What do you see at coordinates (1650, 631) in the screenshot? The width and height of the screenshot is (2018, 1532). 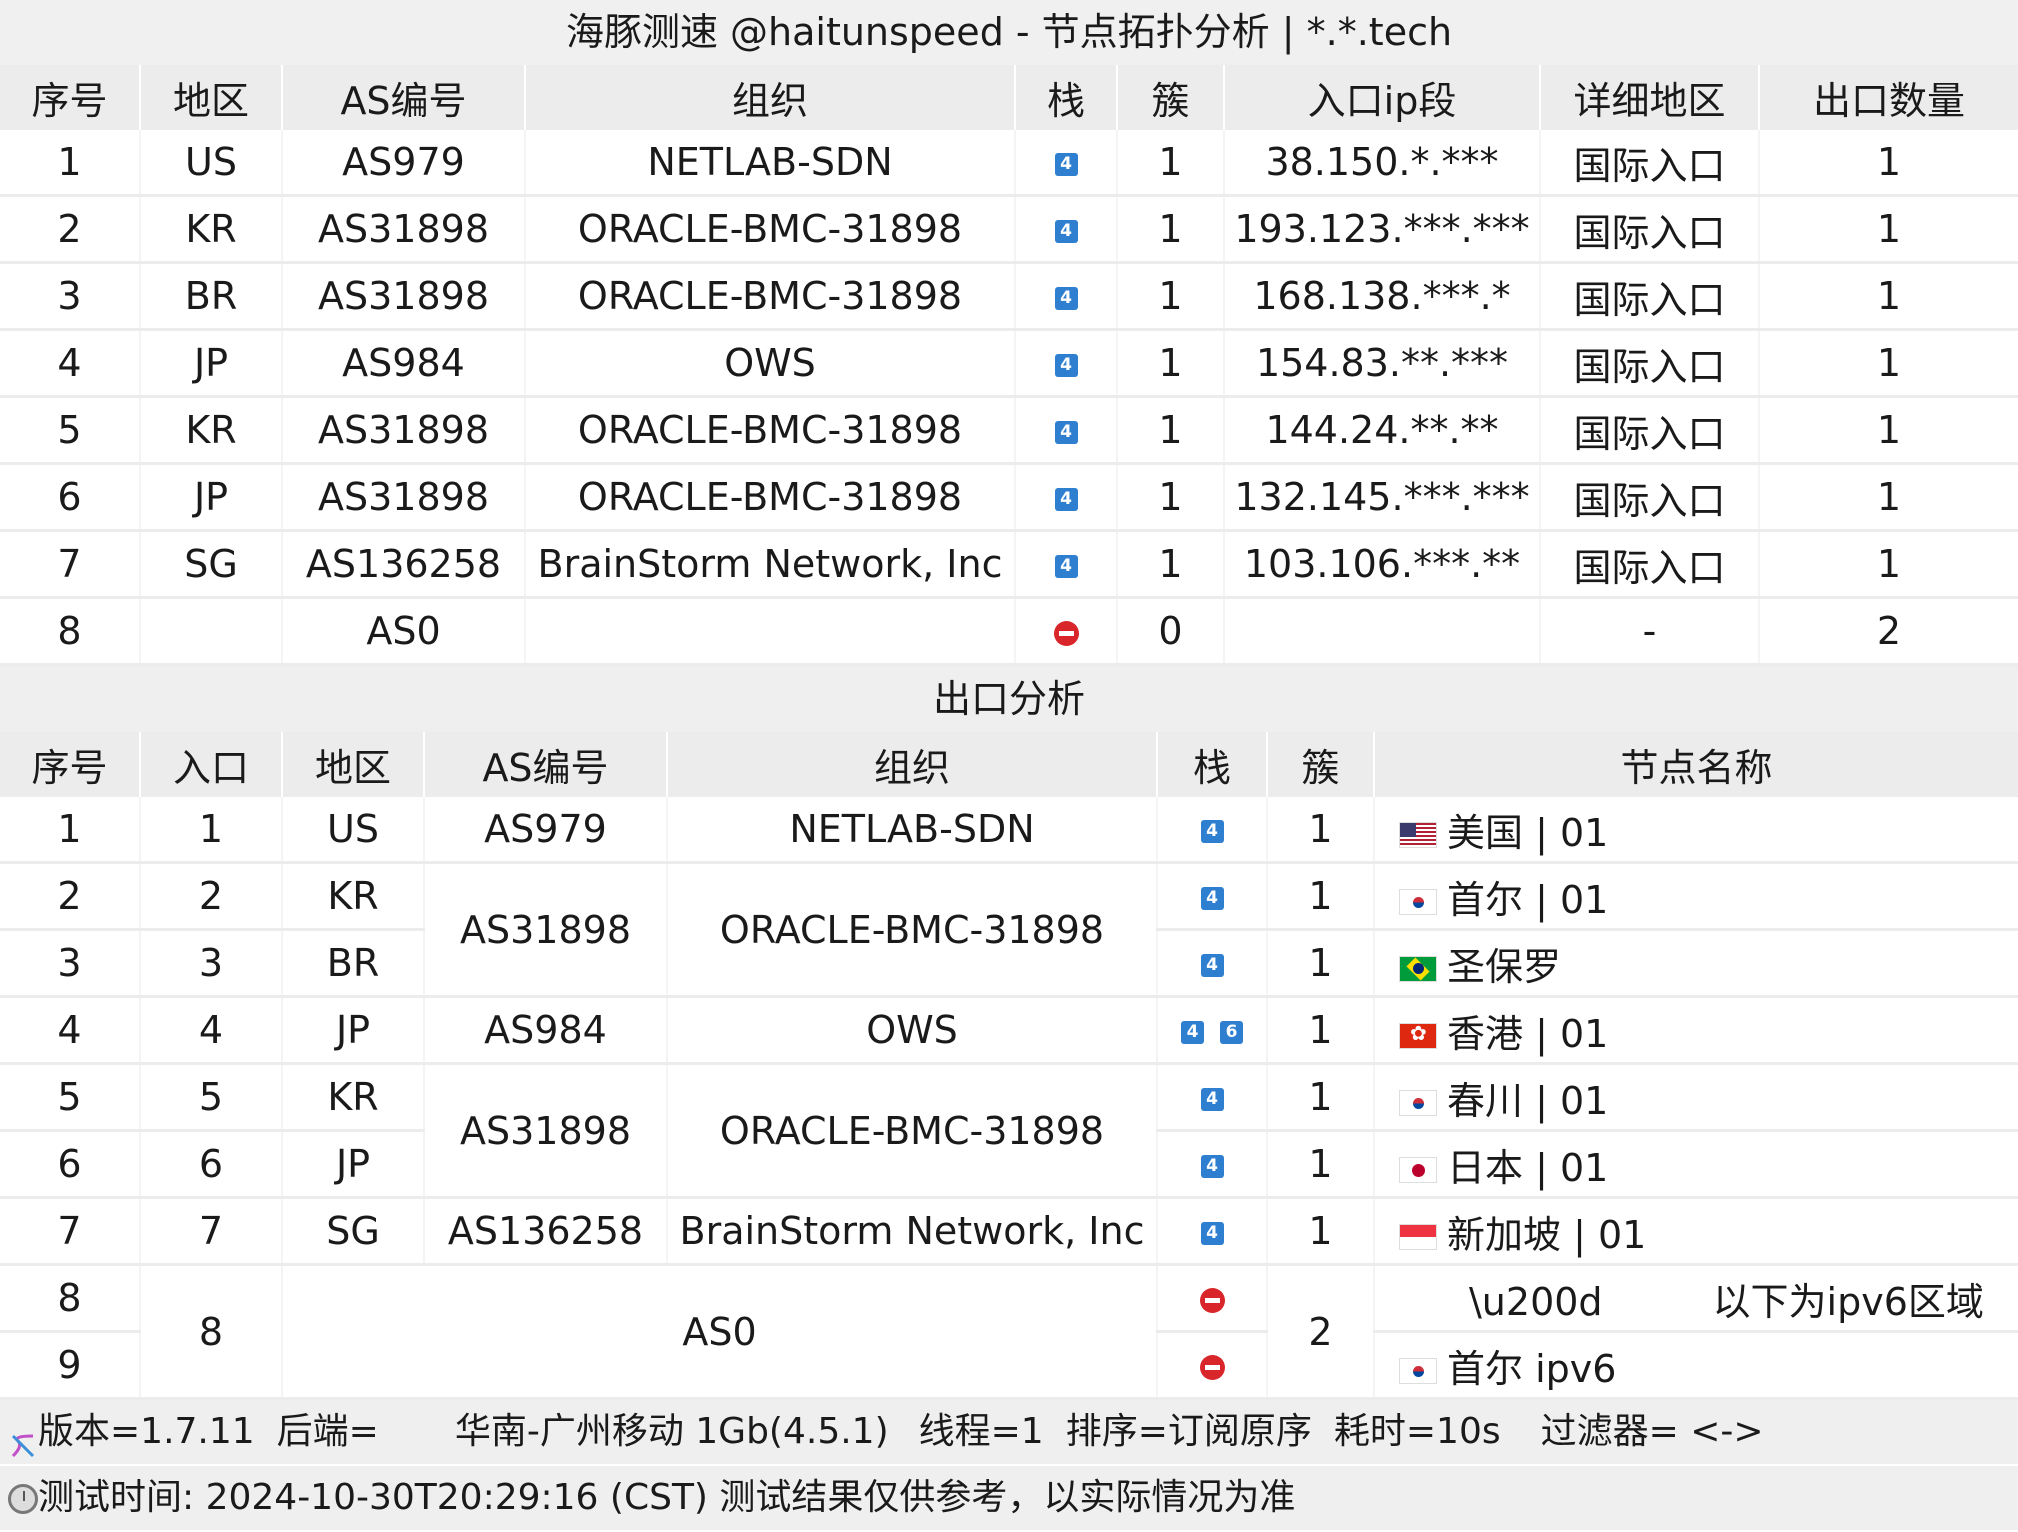 I see `cell-detail: -` at bounding box center [1650, 631].